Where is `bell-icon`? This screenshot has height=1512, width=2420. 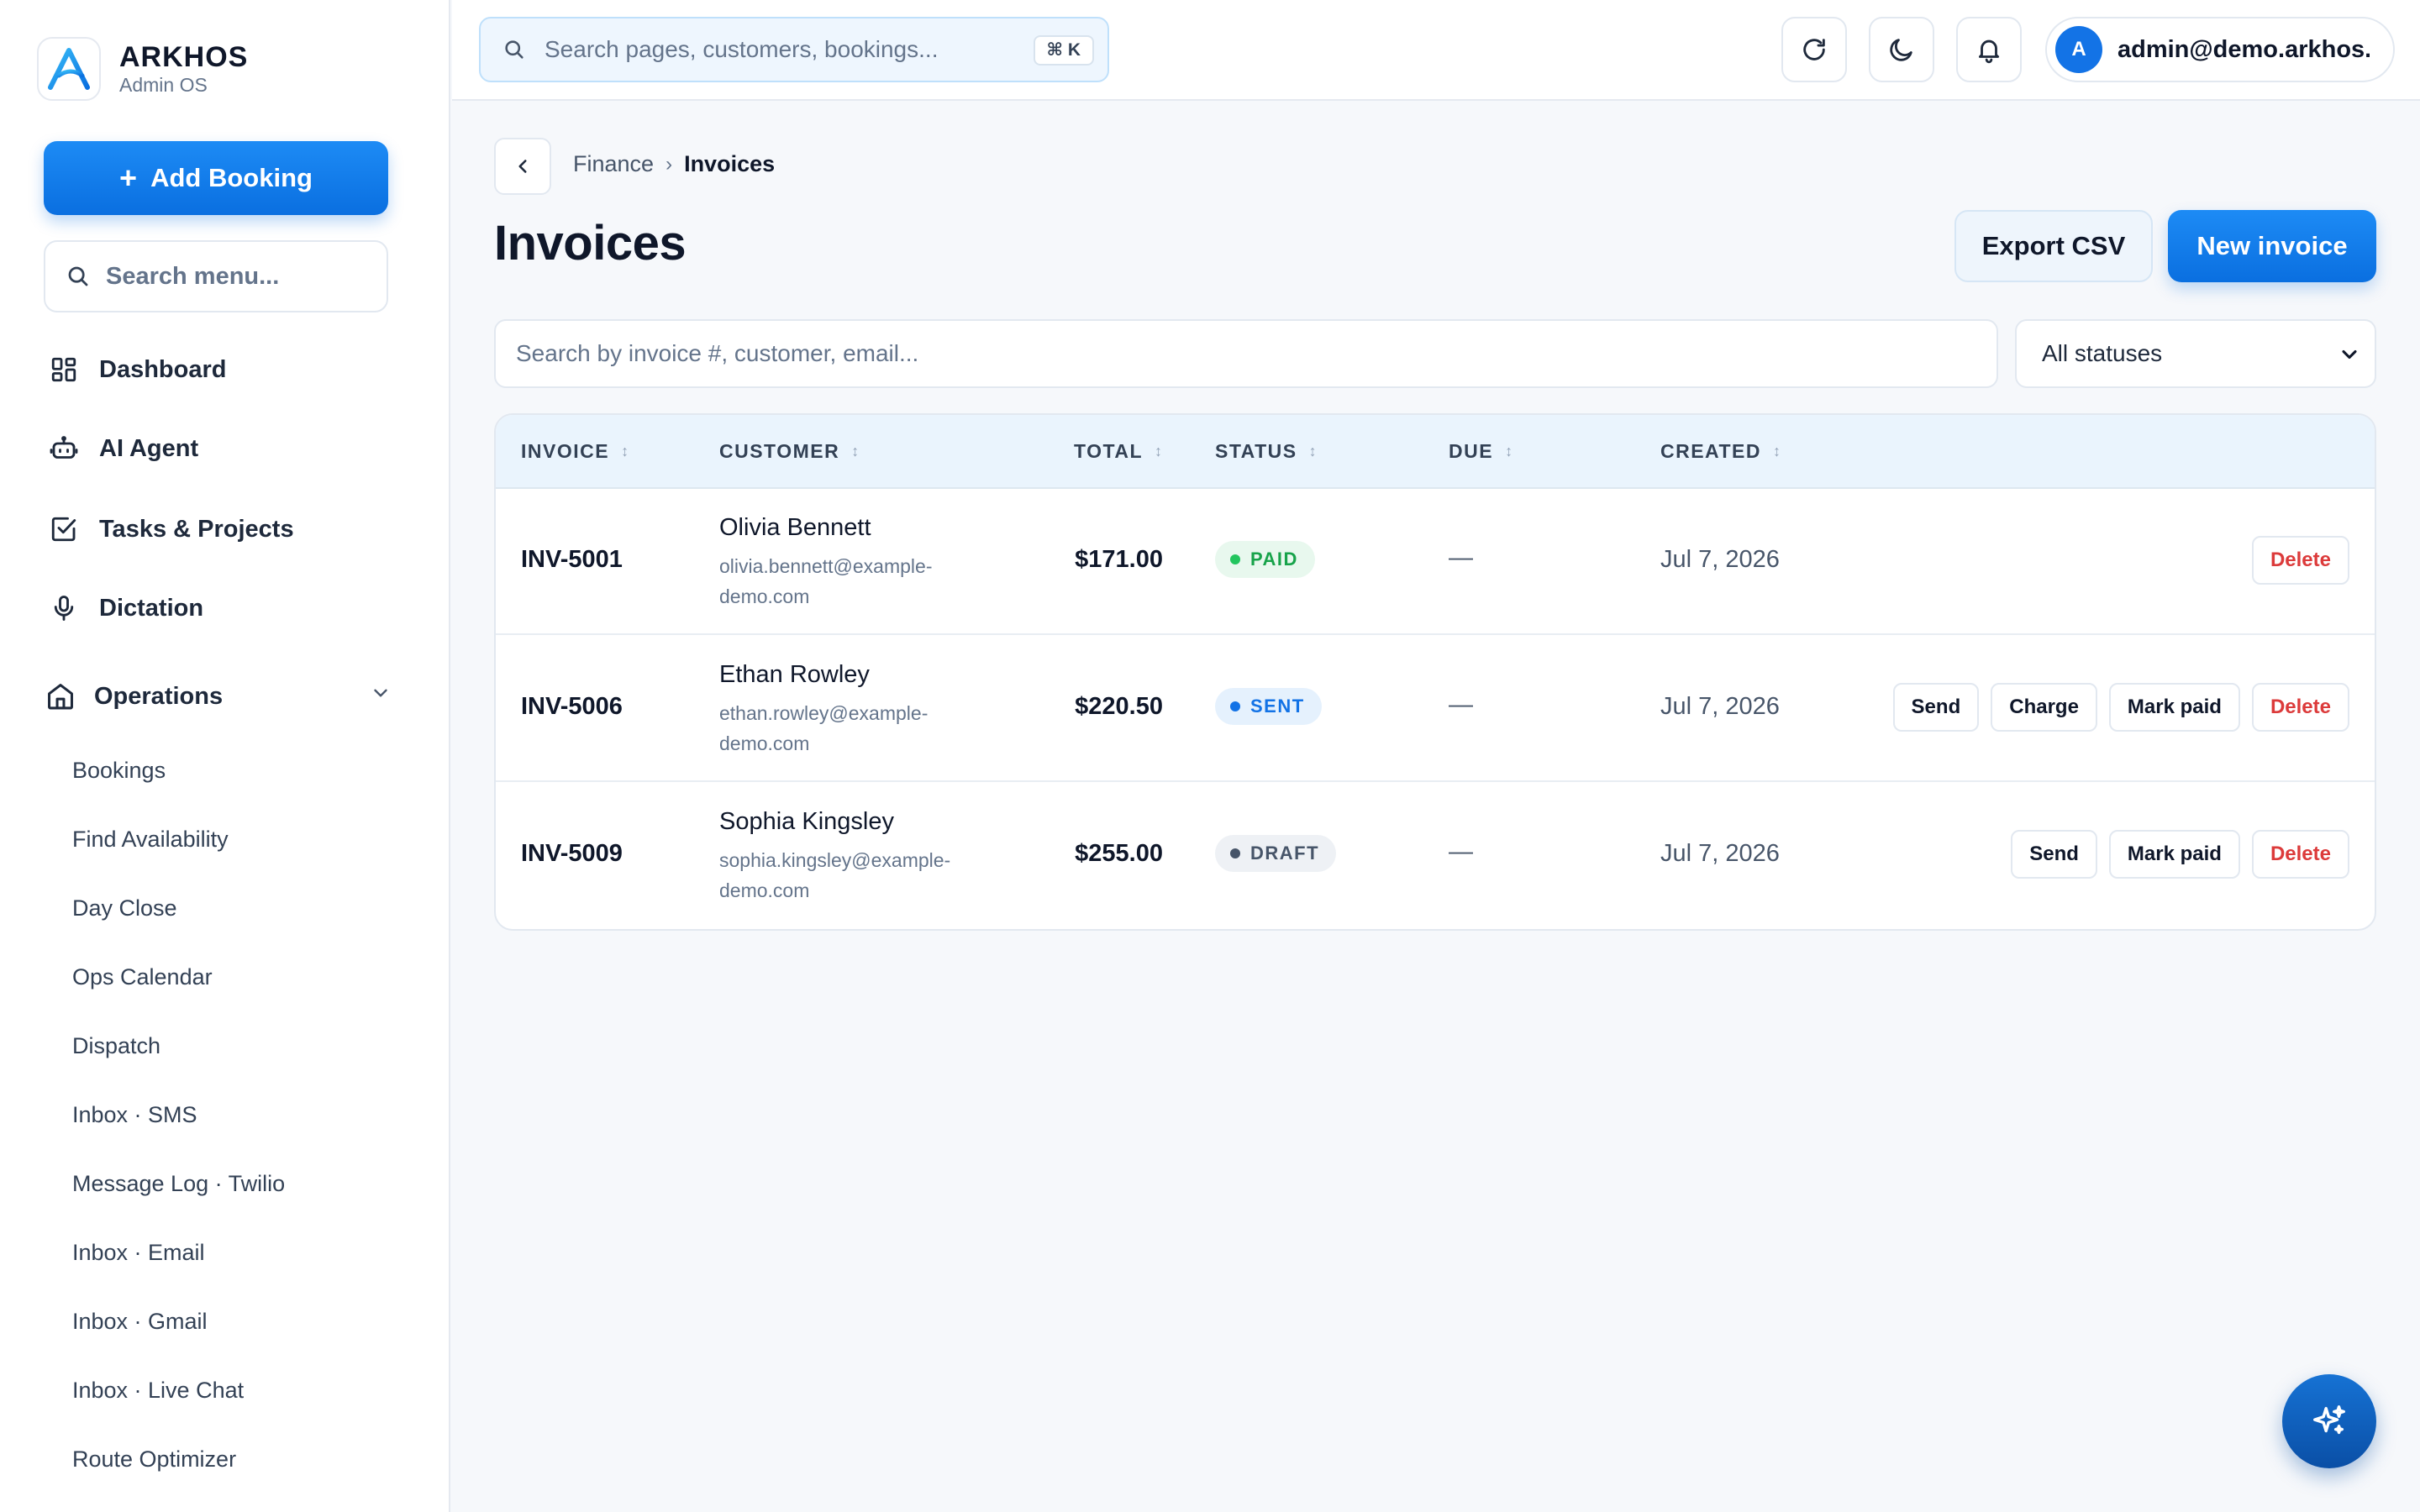
bell-icon is located at coordinates (1989, 51).